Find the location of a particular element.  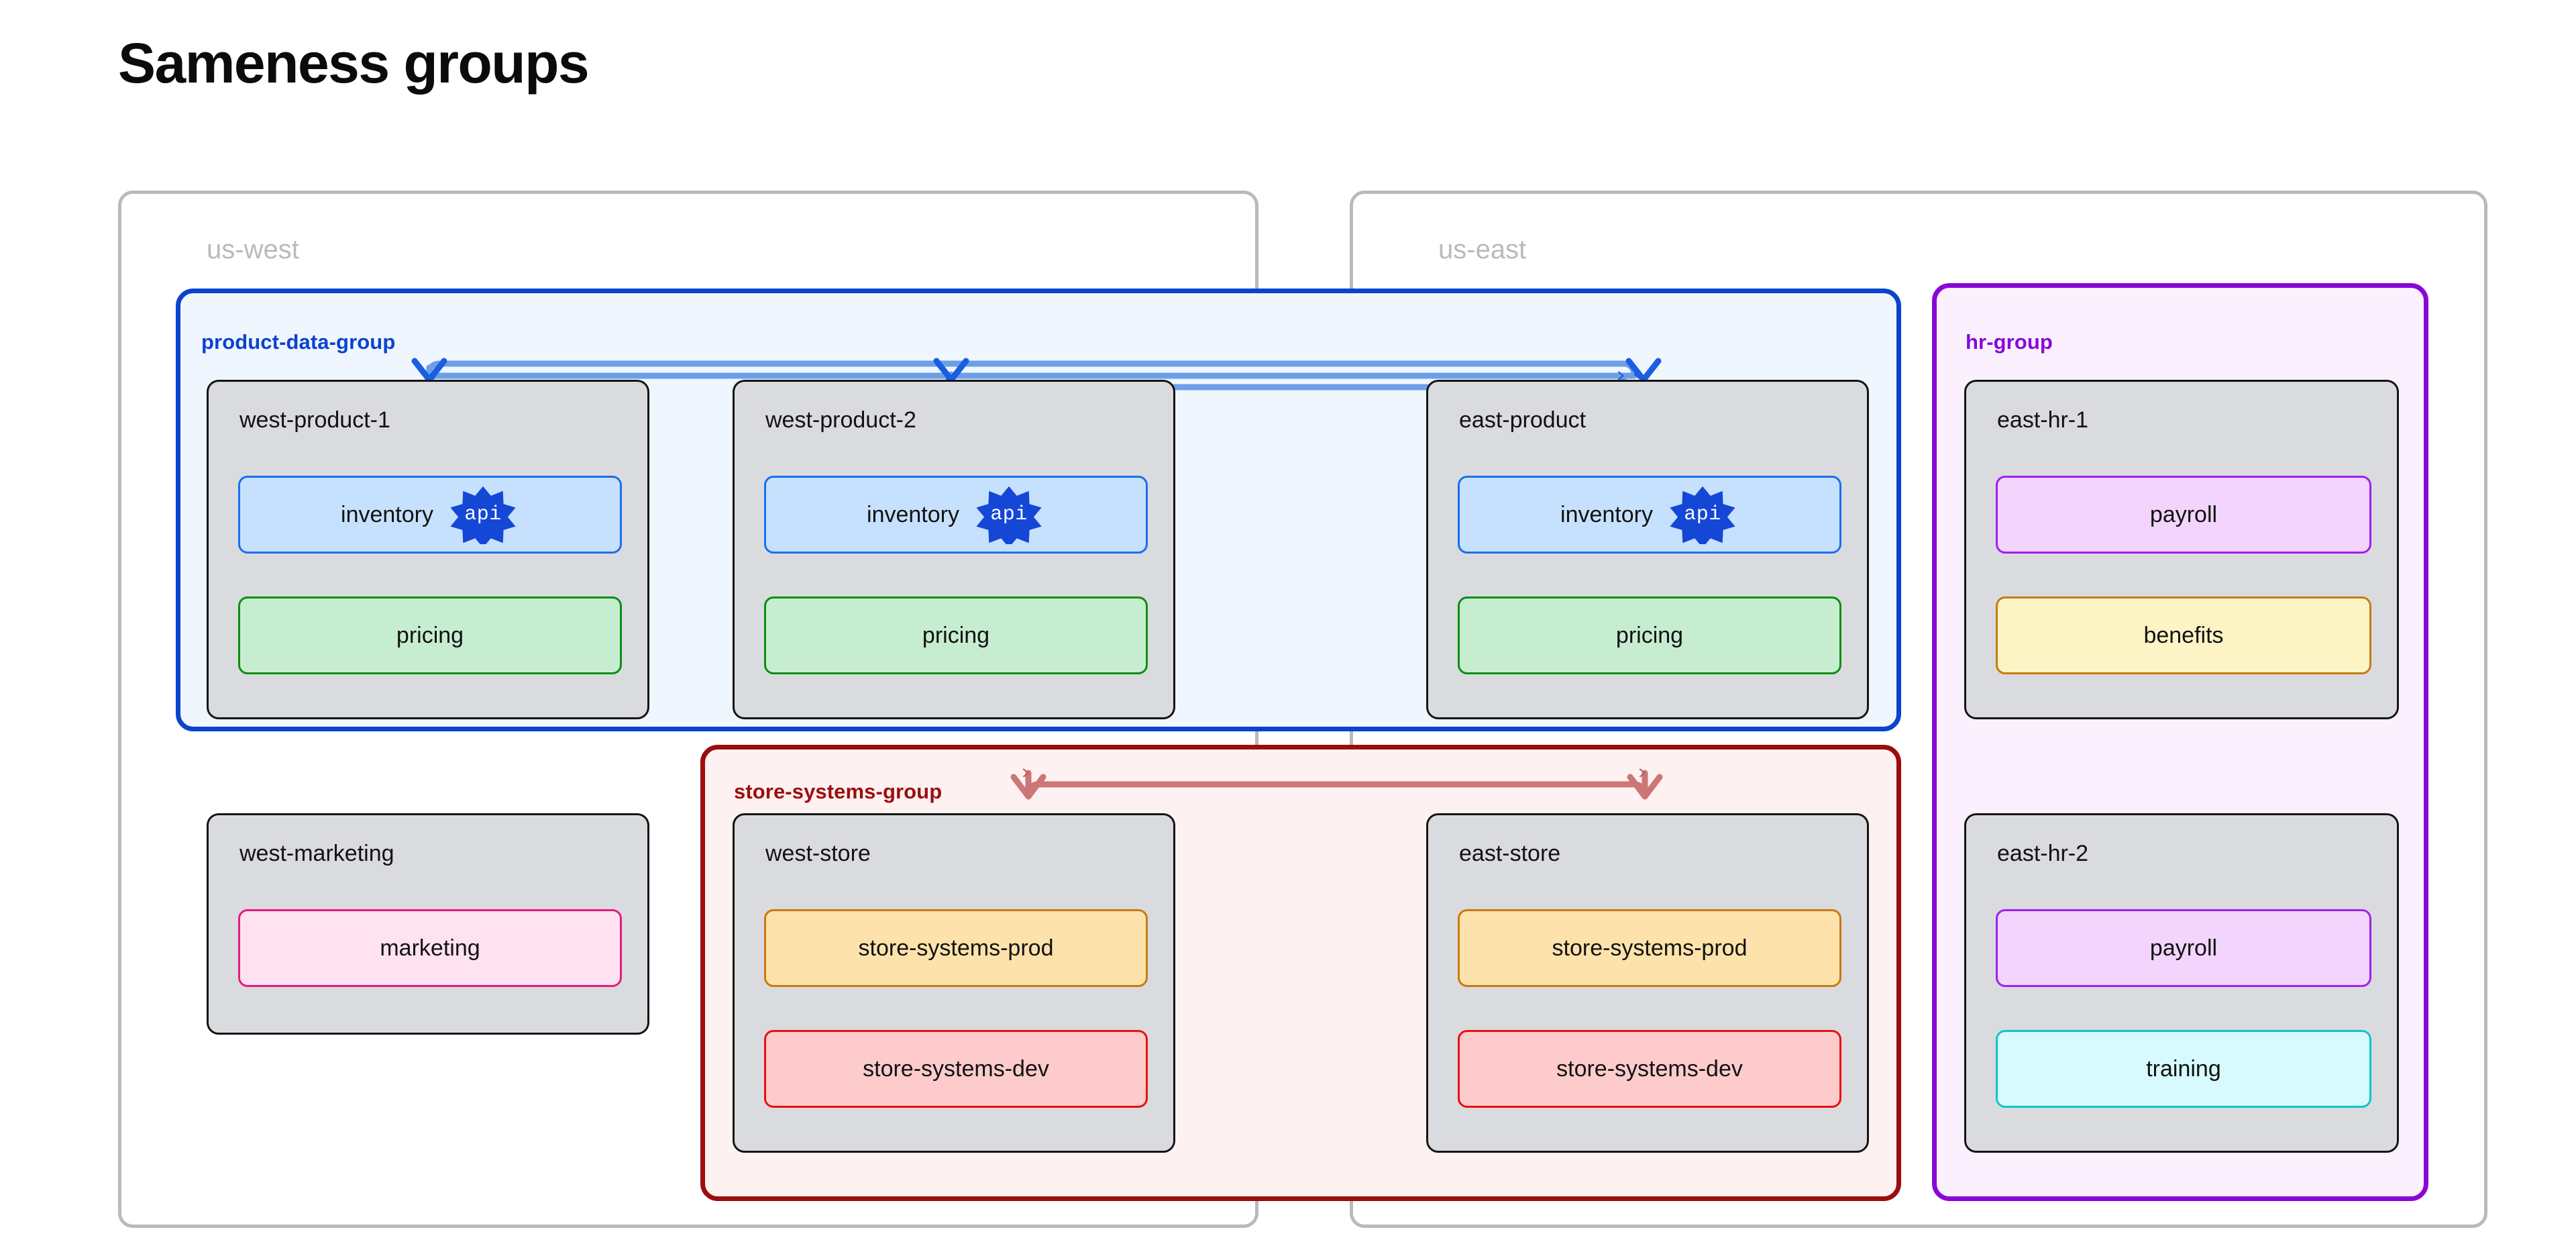

service-west-product-1-pricing: pricing is located at coordinates (430, 635).